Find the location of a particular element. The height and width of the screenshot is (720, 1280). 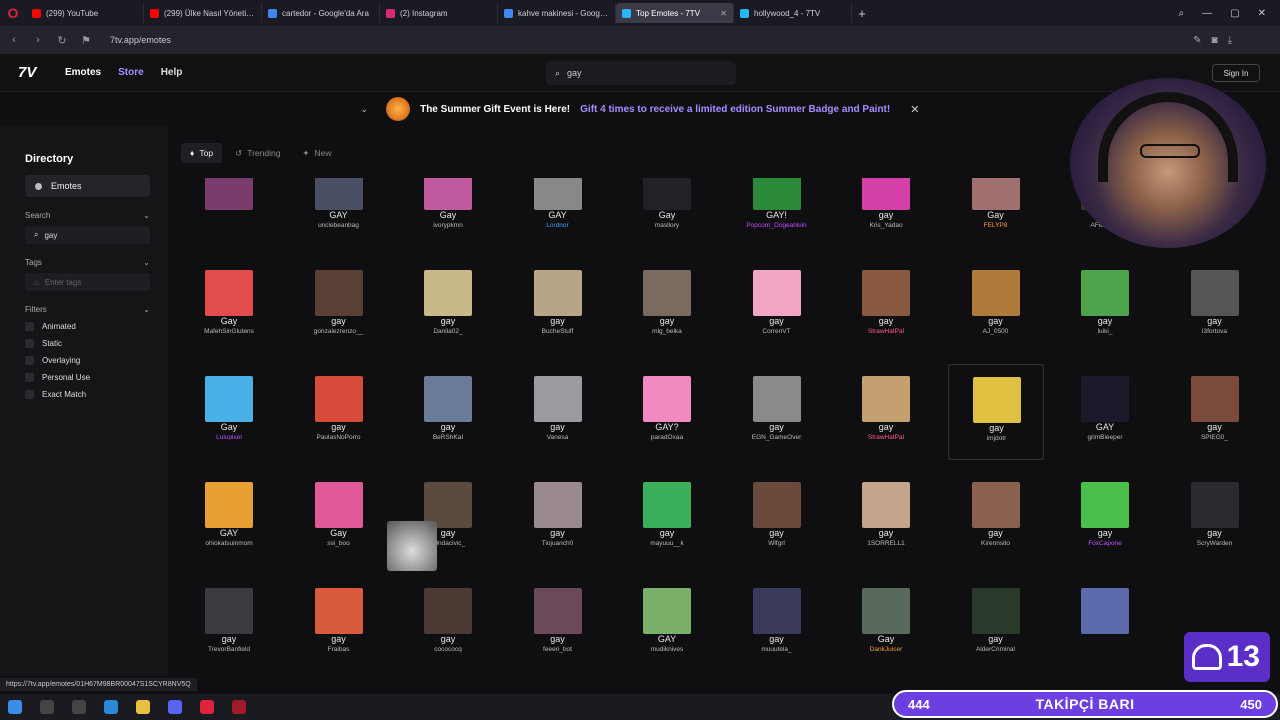

header-search-input: ⌕ gay is located at coordinates (641, 73).